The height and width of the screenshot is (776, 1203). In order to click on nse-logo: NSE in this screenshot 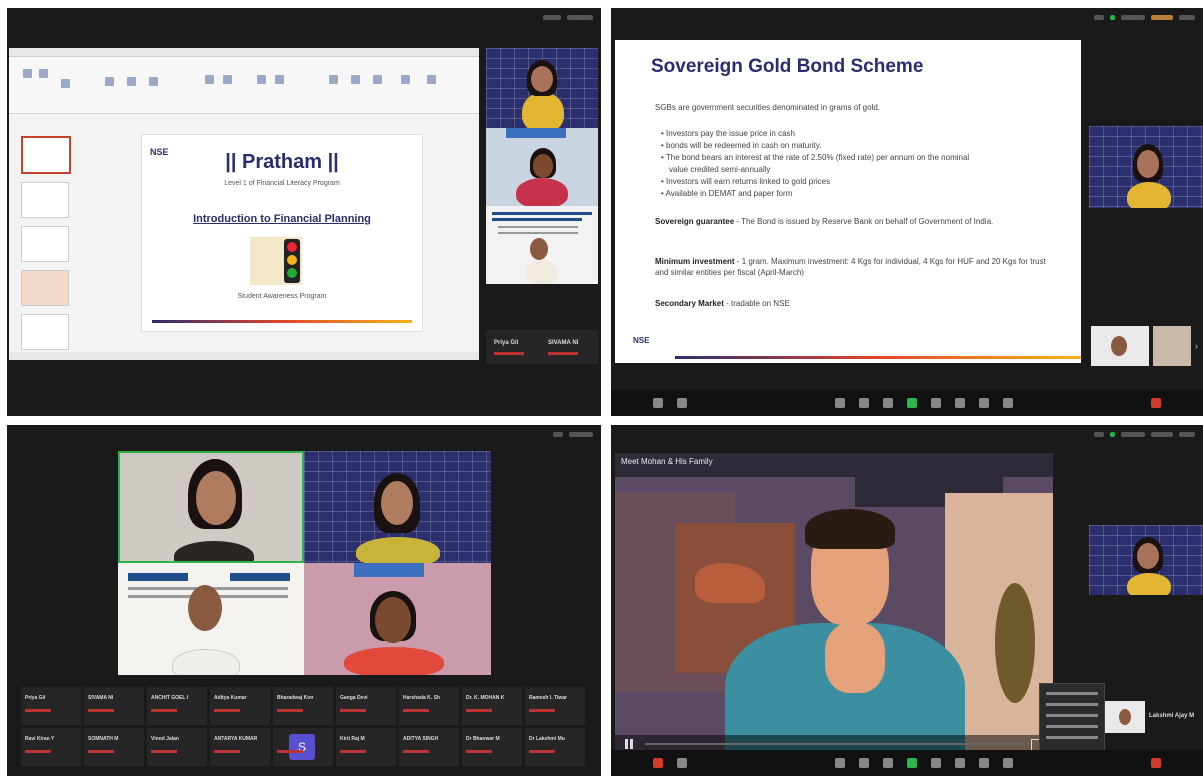, I will do `click(641, 340)`.